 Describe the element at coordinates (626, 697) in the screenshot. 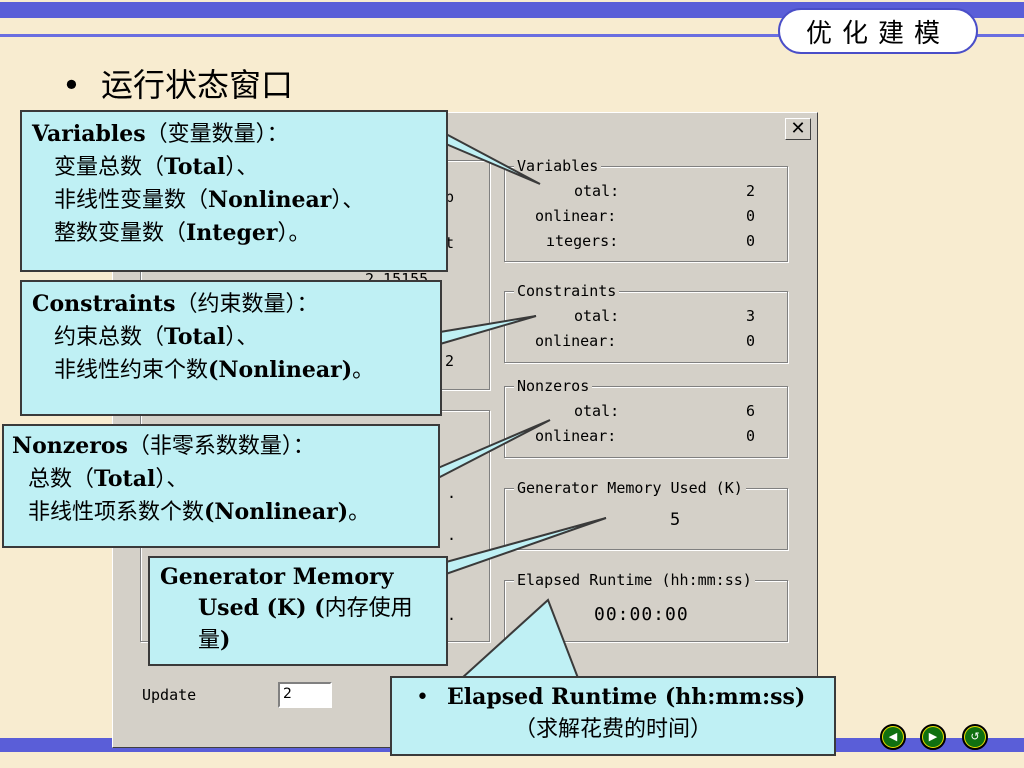

I see `callout-en: Elapsed Runtime (hh:mm:ss)` at that location.